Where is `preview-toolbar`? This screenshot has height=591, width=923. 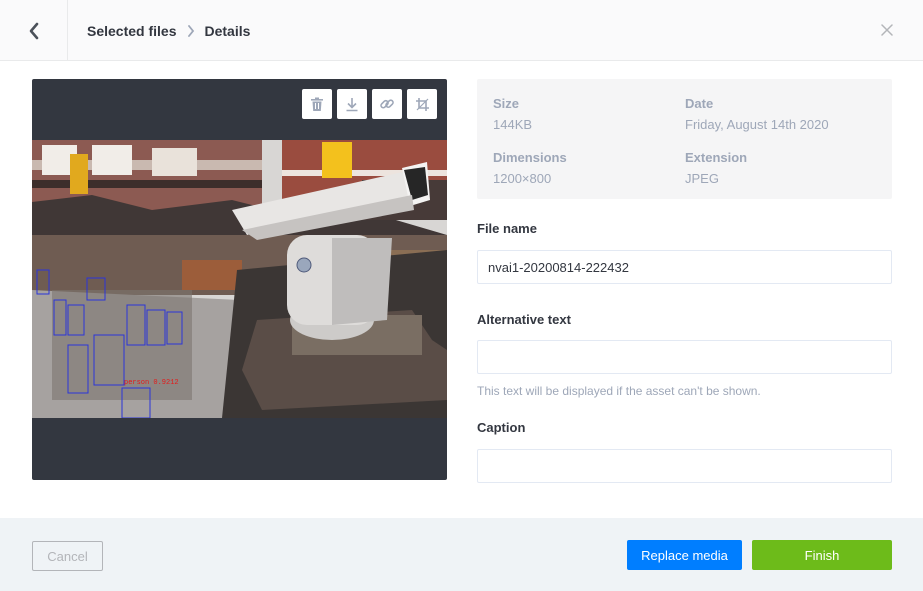 preview-toolbar is located at coordinates (369, 104).